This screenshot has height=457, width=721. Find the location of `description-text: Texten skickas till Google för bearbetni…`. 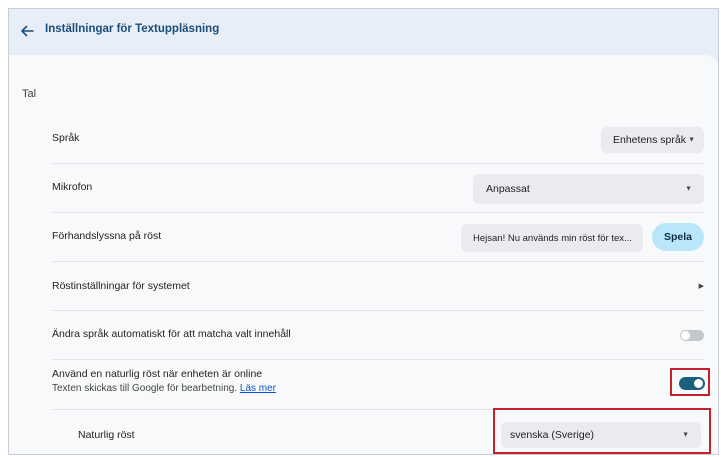

description-text: Texten skickas till Google för bearbetni… is located at coordinates (145, 388).